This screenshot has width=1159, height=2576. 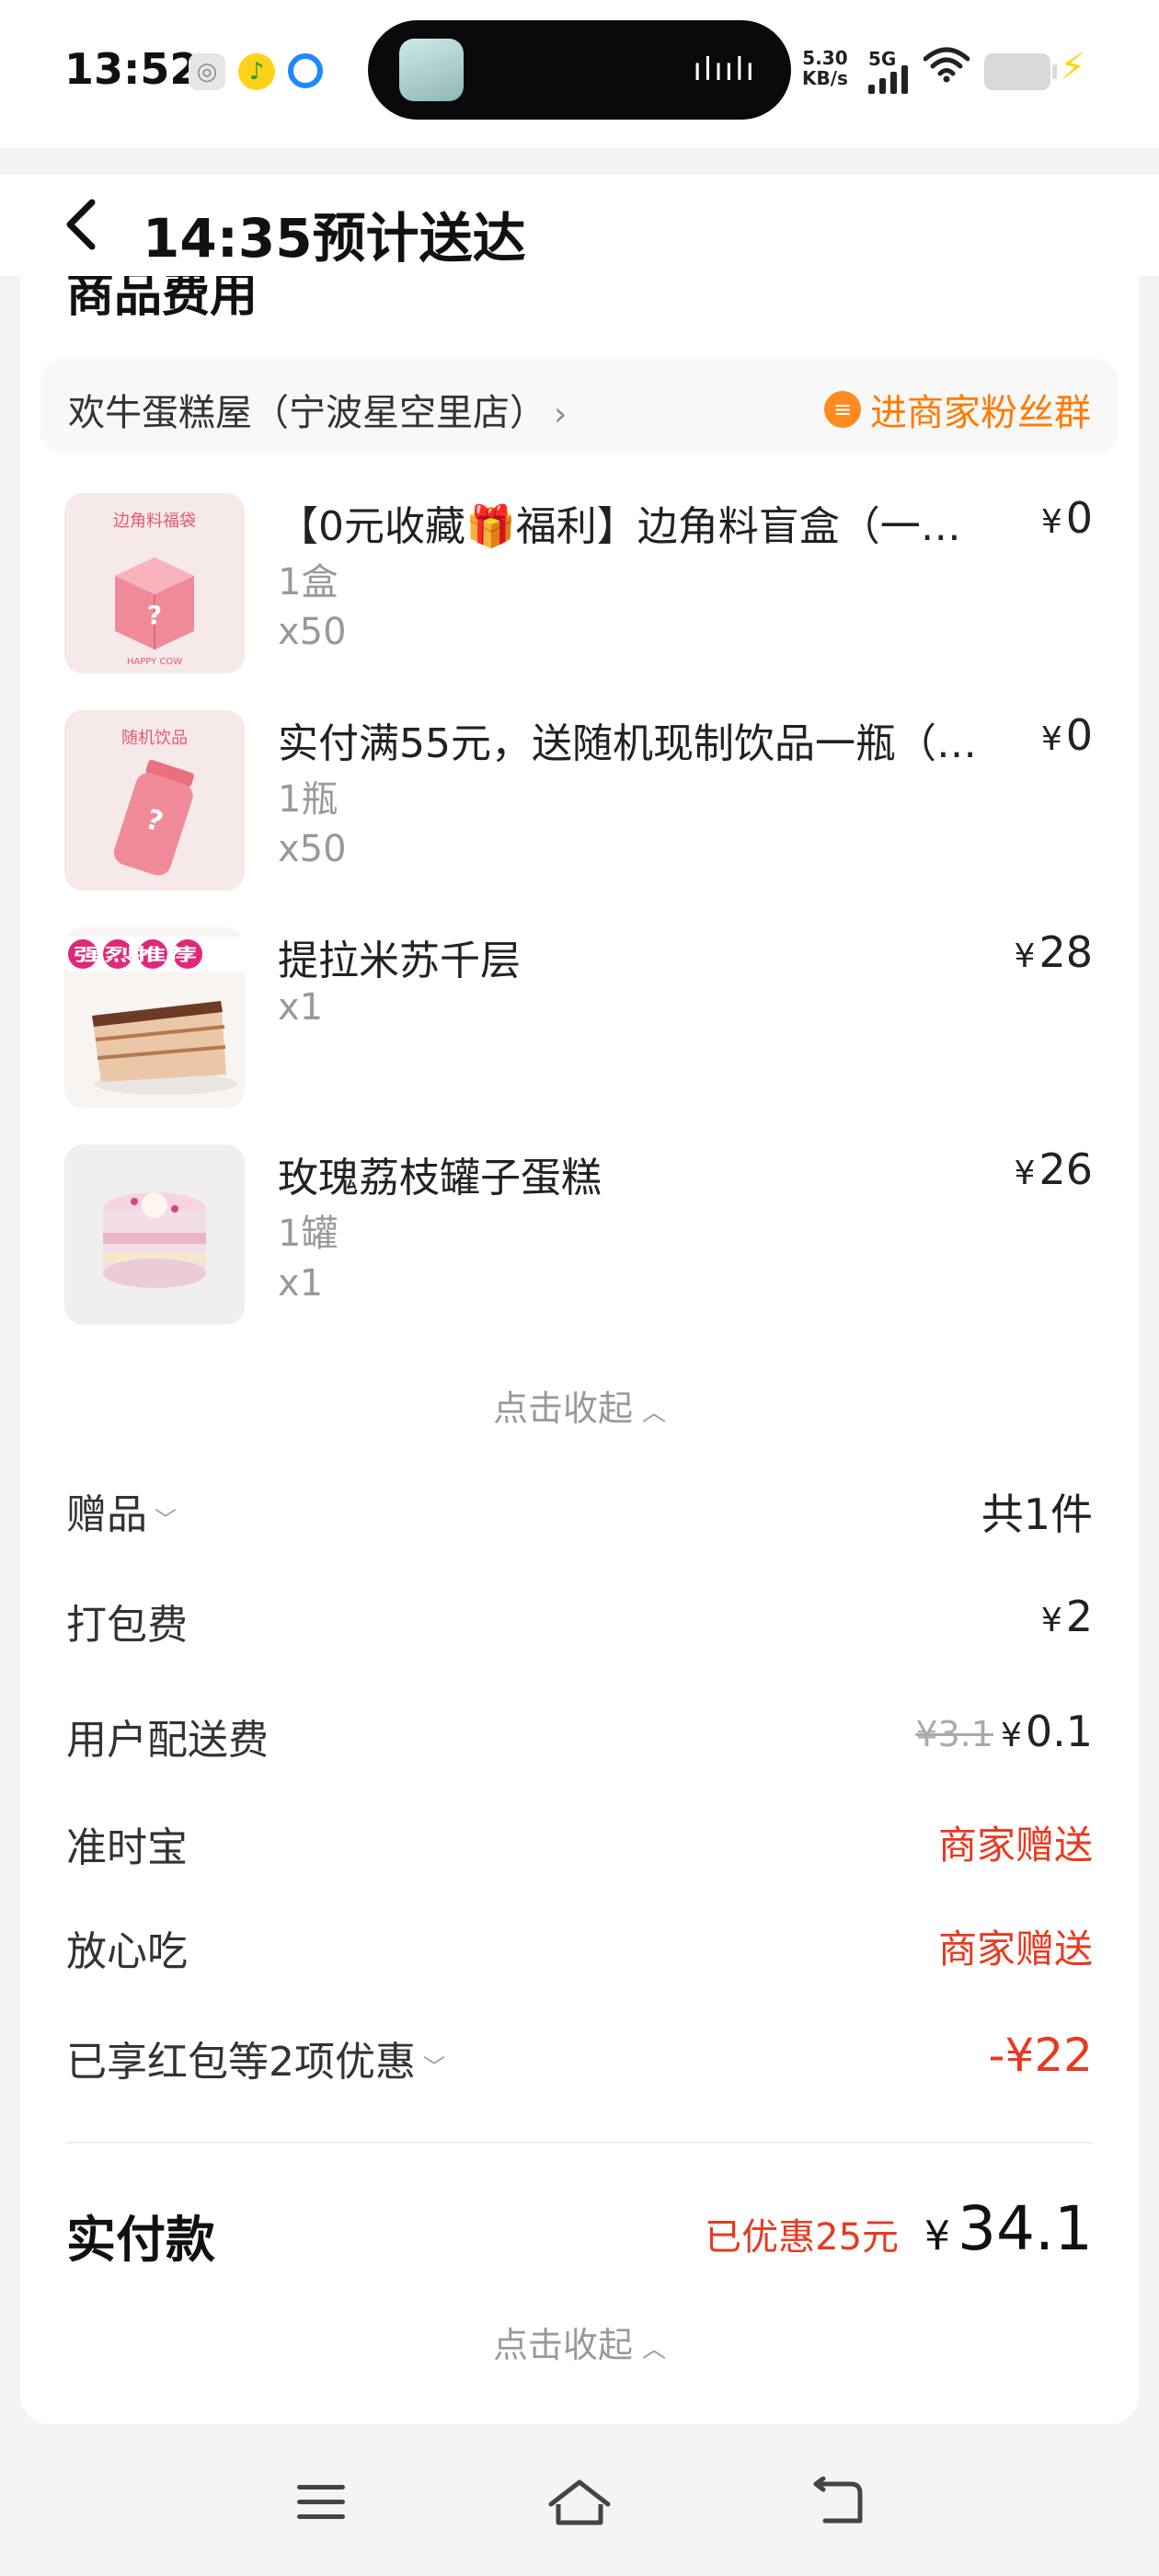 What do you see at coordinates (561, 414) in the screenshot?
I see `chevron-right-icon: ›` at bounding box center [561, 414].